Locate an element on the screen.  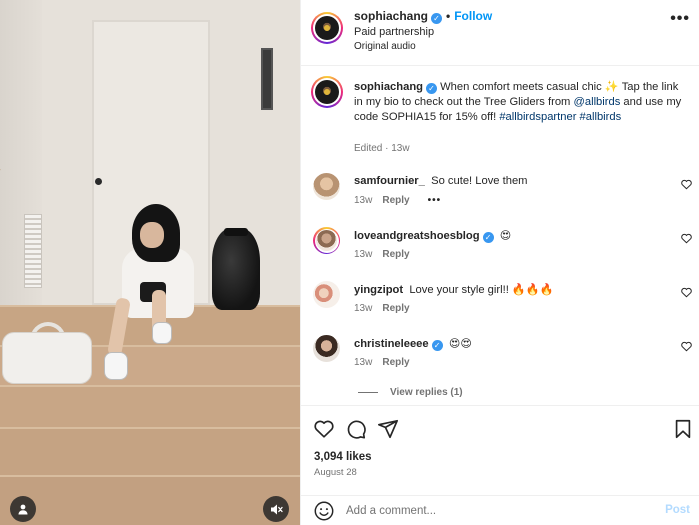
paid-partnership-label: Paid partnership is located at coordinates (394, 32).